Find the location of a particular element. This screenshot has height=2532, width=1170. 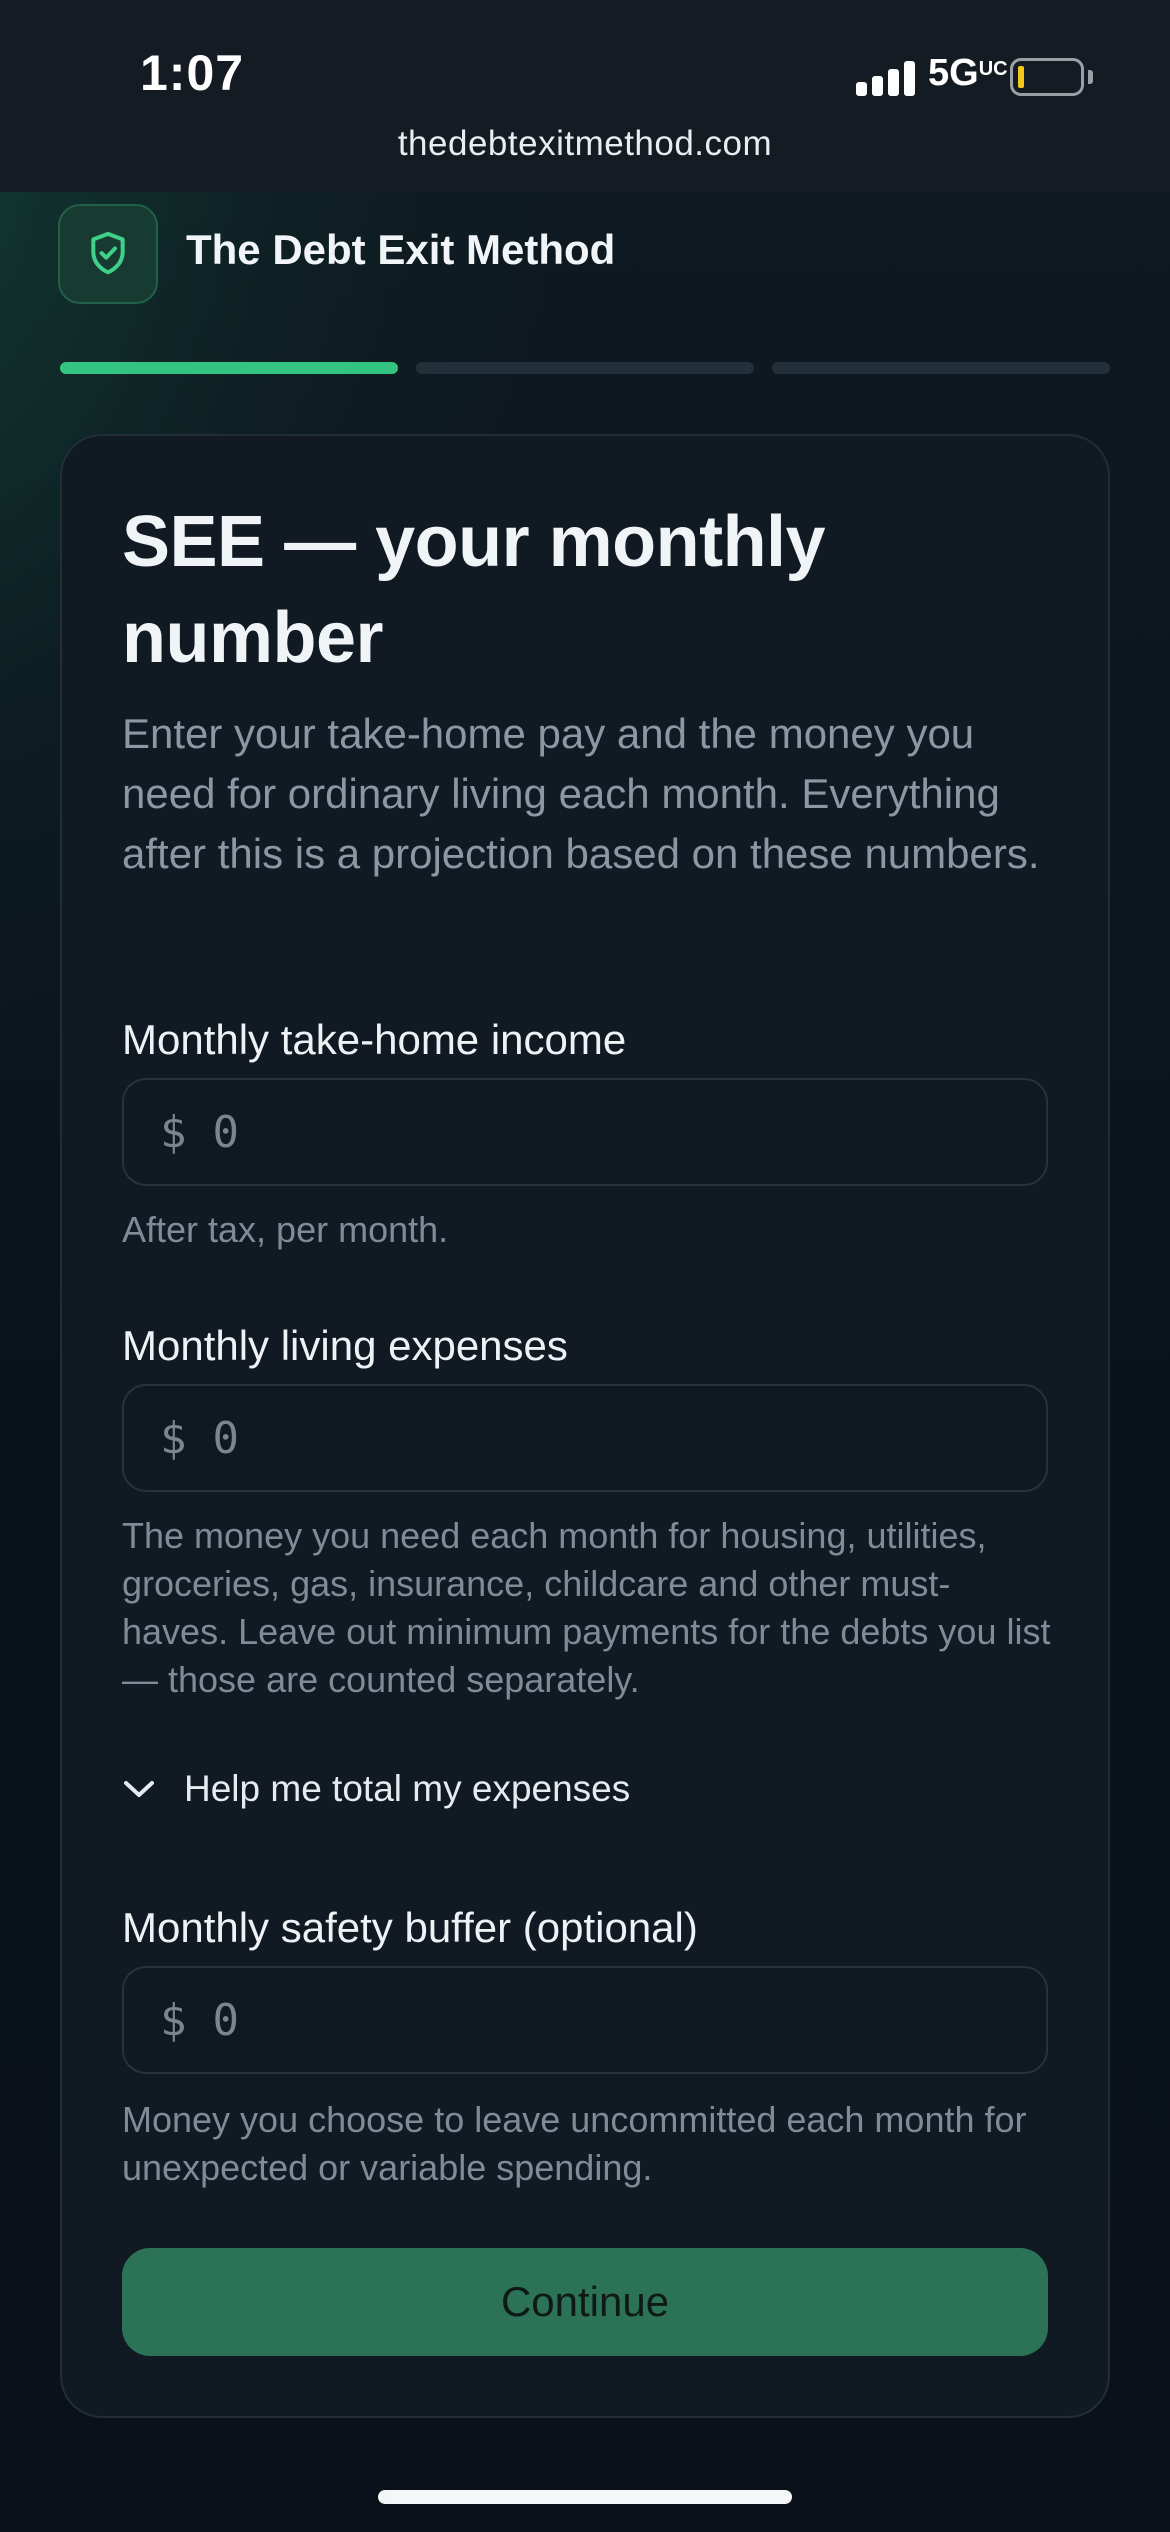

expenses-helper-toggle: Help me total my expenses is located at coordinates (376, 1789).